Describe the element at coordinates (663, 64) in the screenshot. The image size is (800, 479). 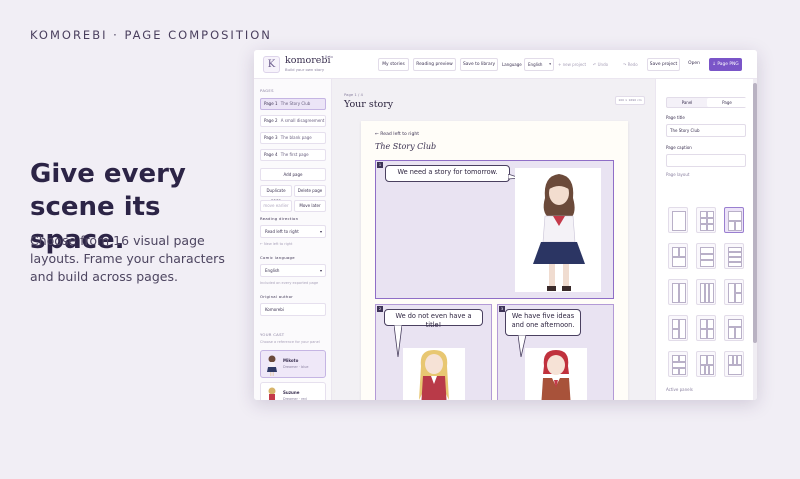
I see `save-project-button: Save project` at that location.